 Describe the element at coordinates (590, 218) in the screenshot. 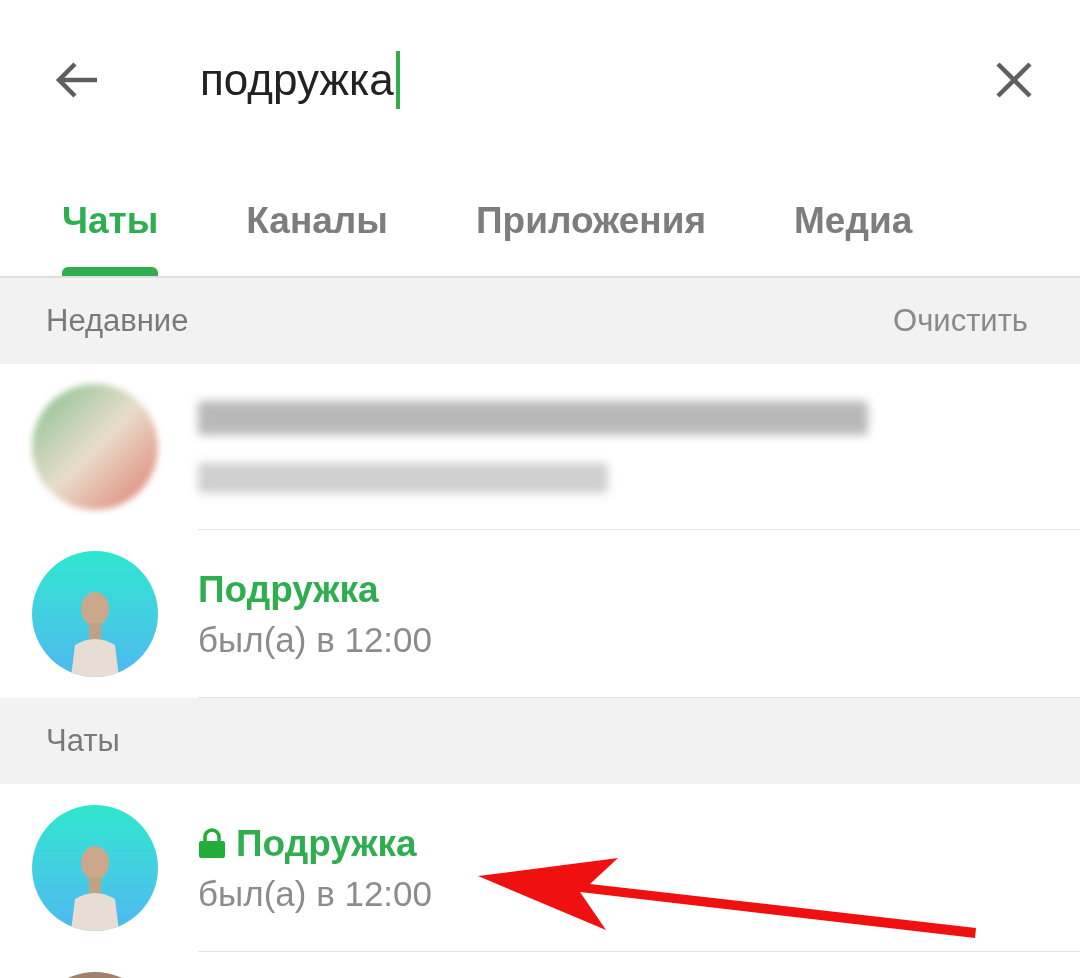

I see `tab: Приложения` at that location.